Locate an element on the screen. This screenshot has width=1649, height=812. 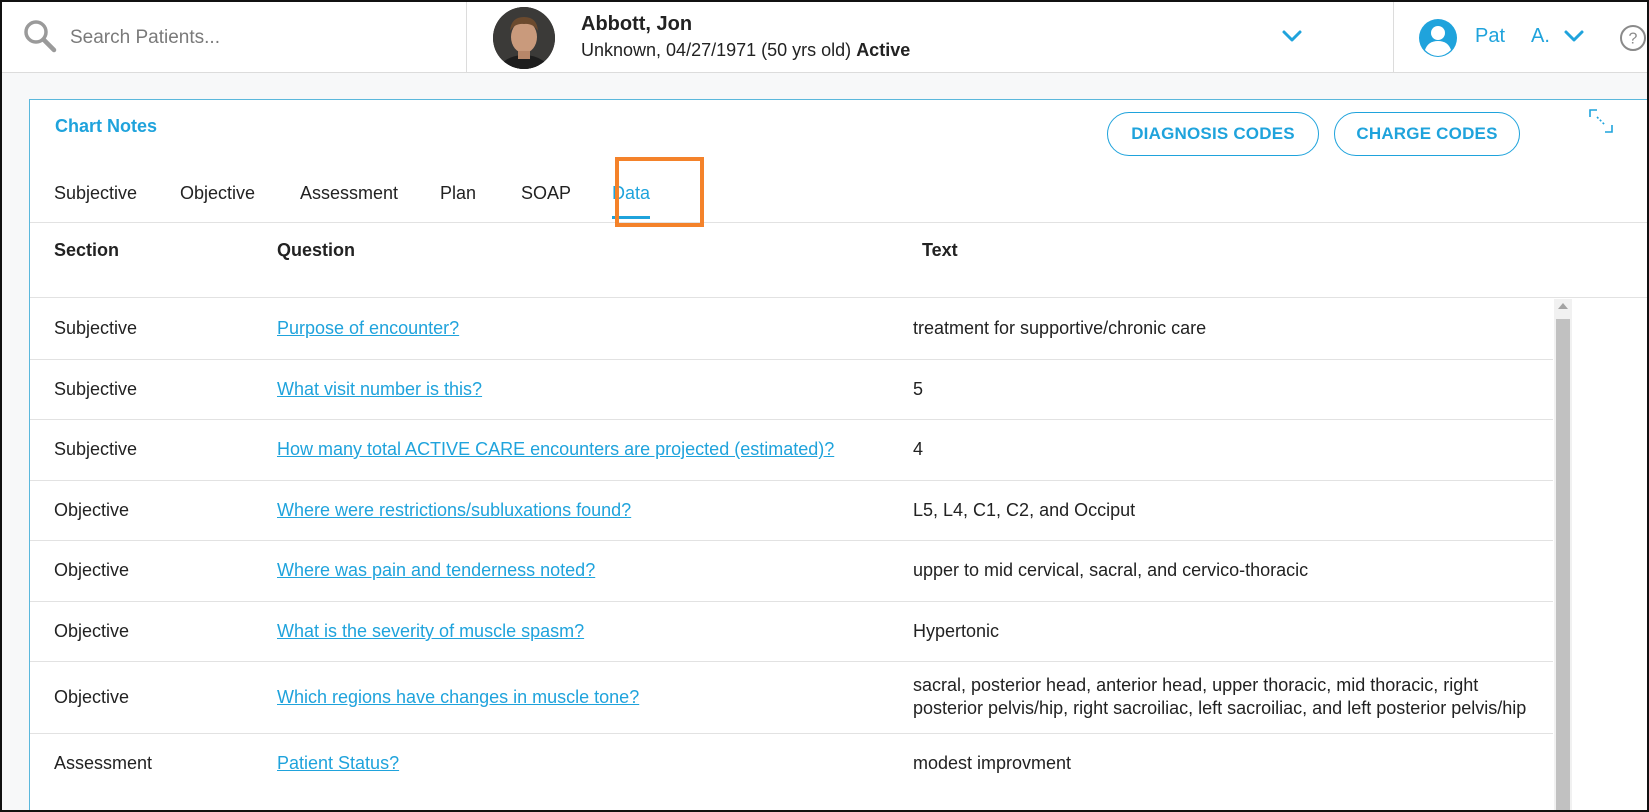
tab-soap: SOAP is located at coordinates (546, 193).